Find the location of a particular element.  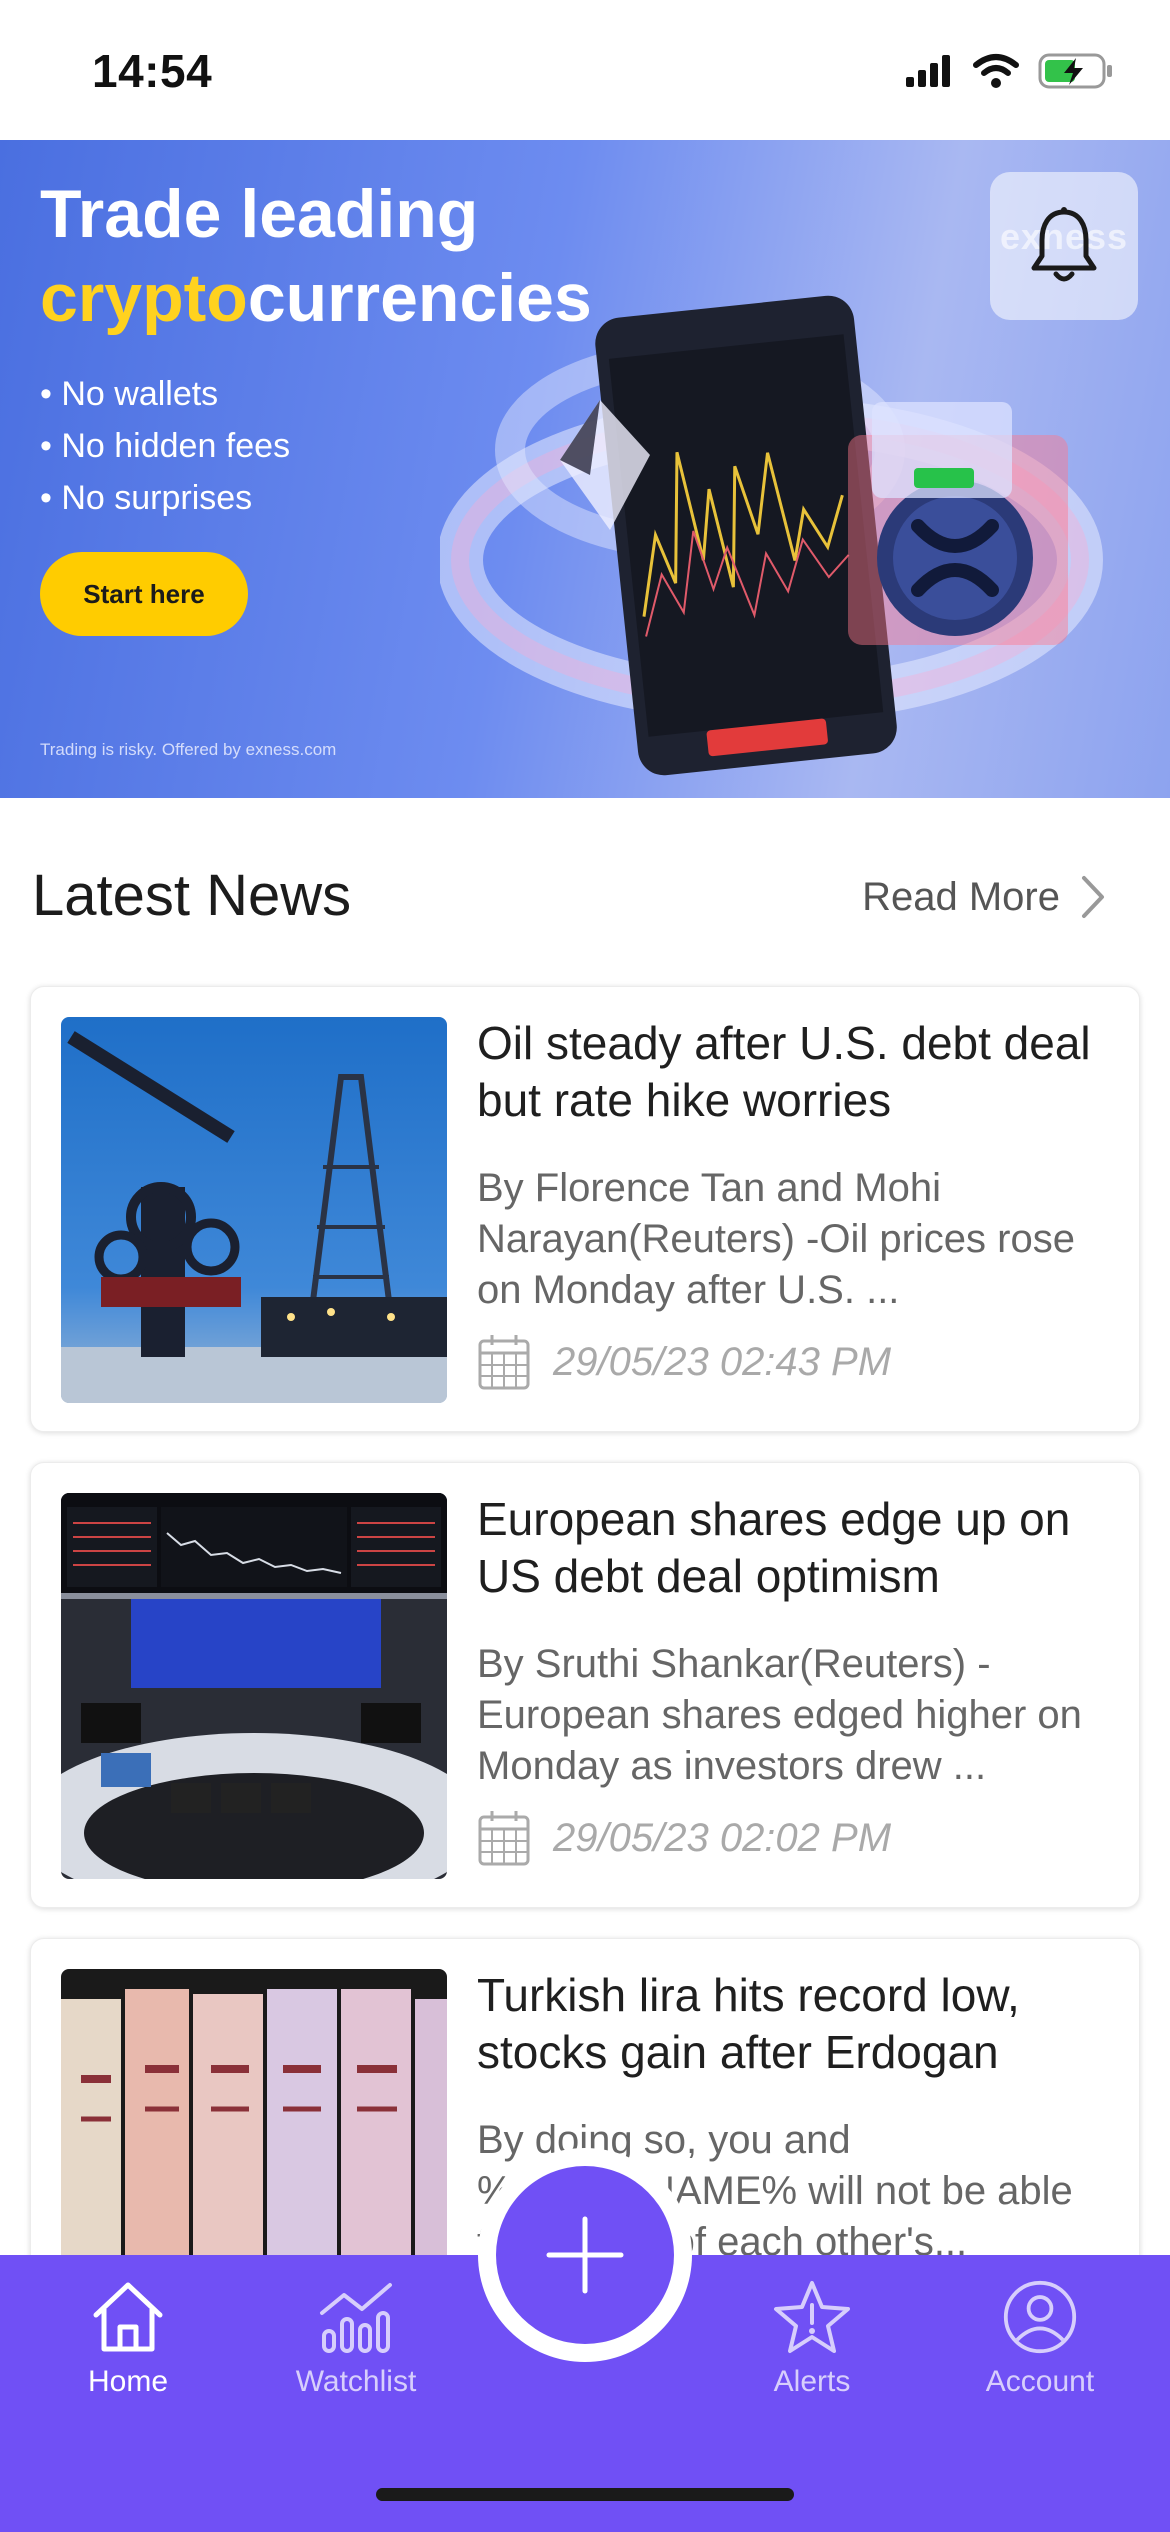

tab-home-label: Home is located at coordinates (128, 2381).